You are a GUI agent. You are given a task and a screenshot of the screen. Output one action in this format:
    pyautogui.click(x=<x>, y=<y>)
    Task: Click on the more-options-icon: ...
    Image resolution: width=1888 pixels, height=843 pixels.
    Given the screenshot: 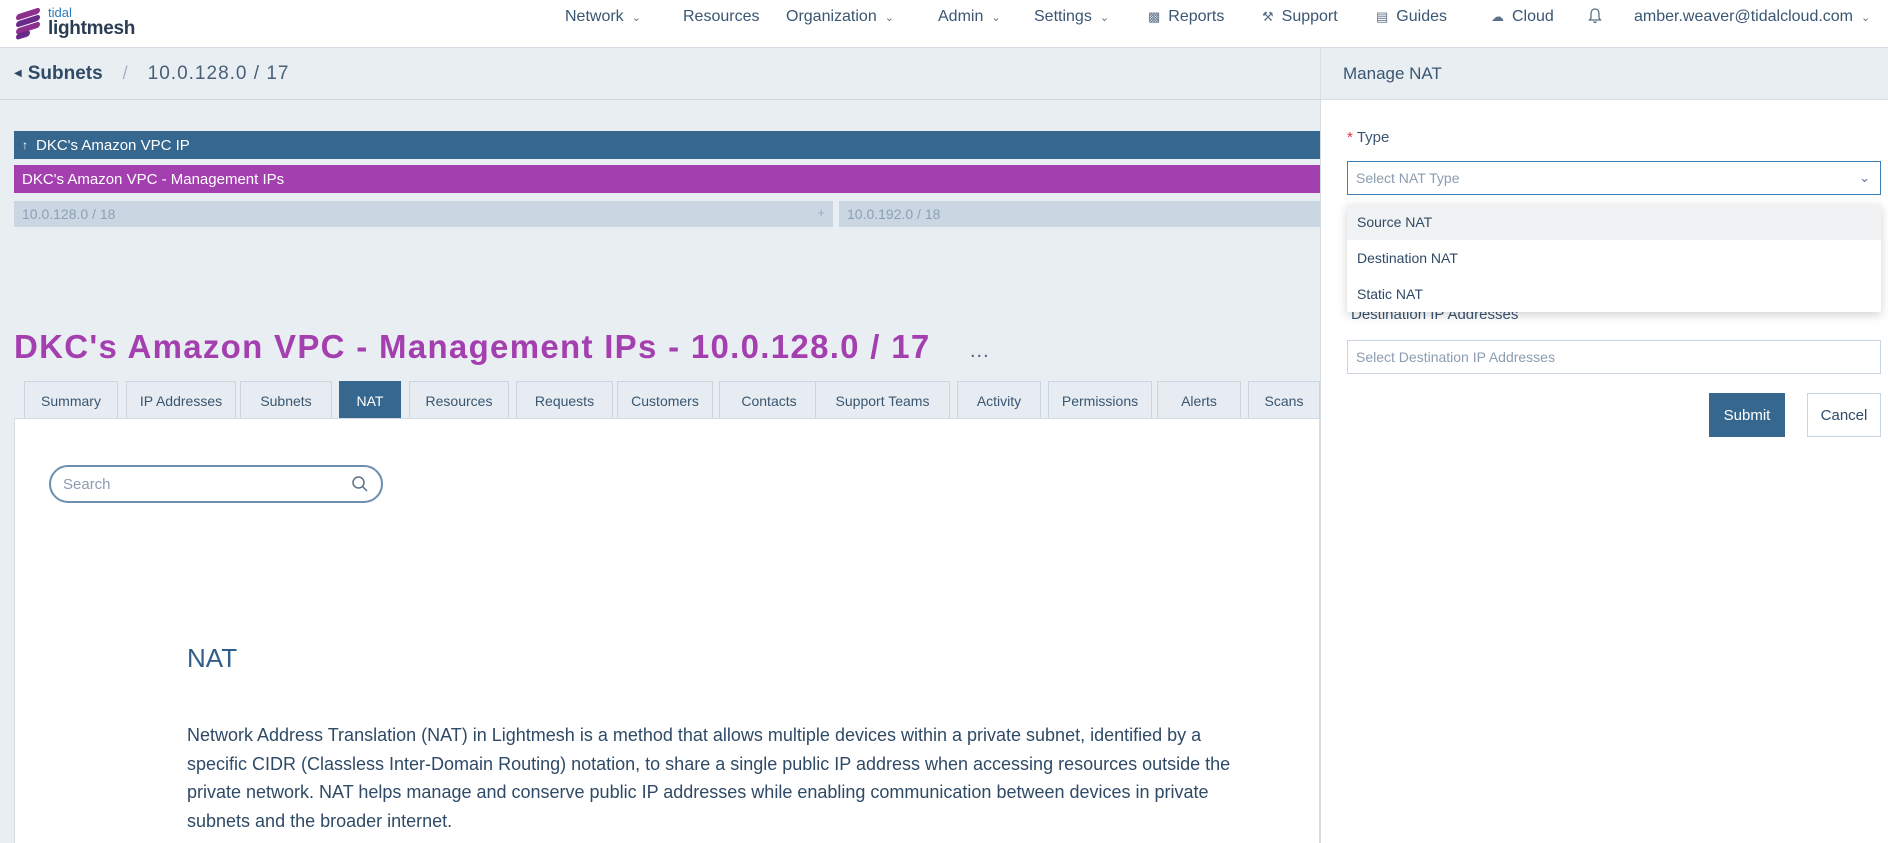 What is the action you would take?
    pyautogui.click(x=980, y=351)
    